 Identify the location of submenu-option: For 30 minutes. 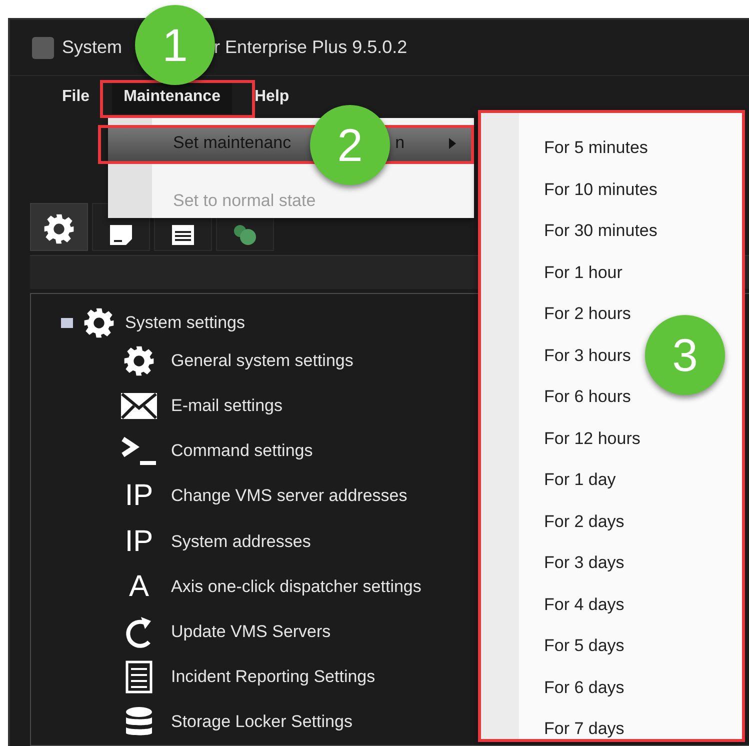
(601, 231).